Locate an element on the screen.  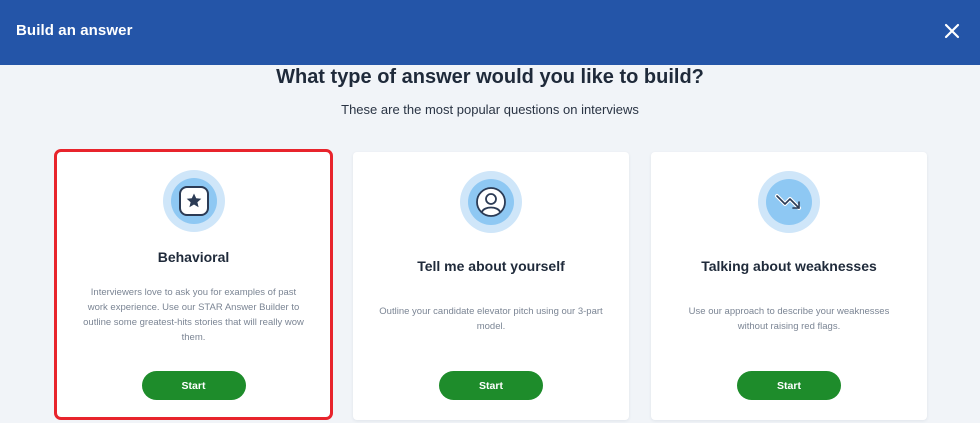
trend-down-icon is located at coordinates (788, 202).